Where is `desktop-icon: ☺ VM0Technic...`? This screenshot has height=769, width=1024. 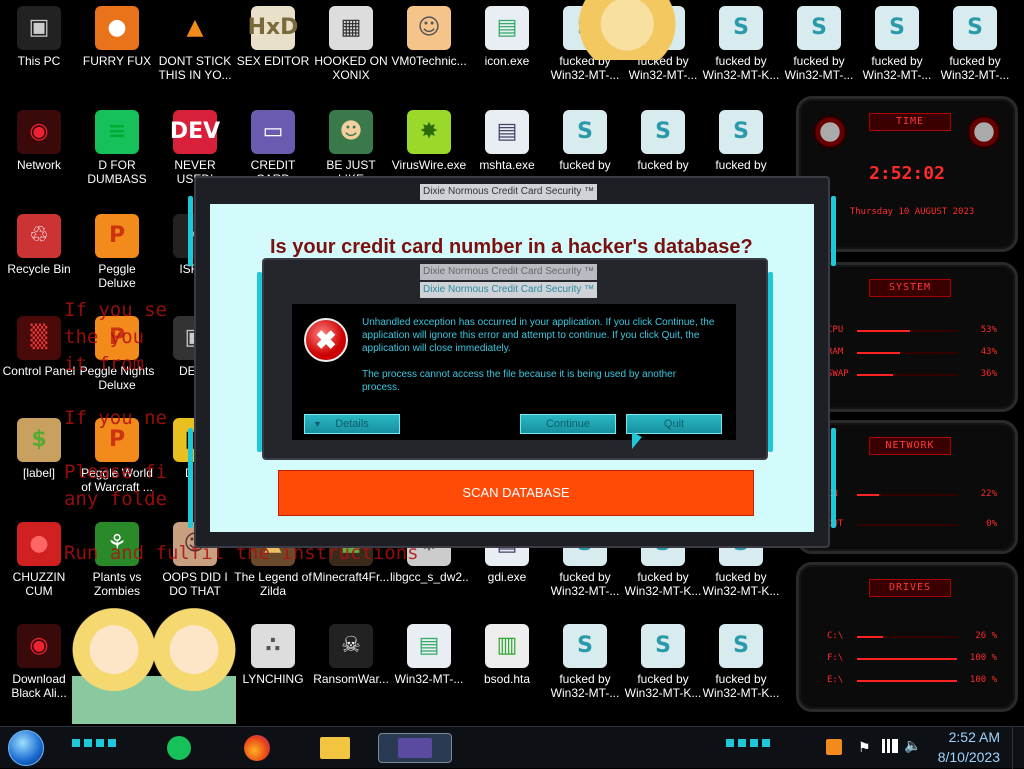 desktop-icon: ☺ VM0Technic... is located at coordinates (429, 34).